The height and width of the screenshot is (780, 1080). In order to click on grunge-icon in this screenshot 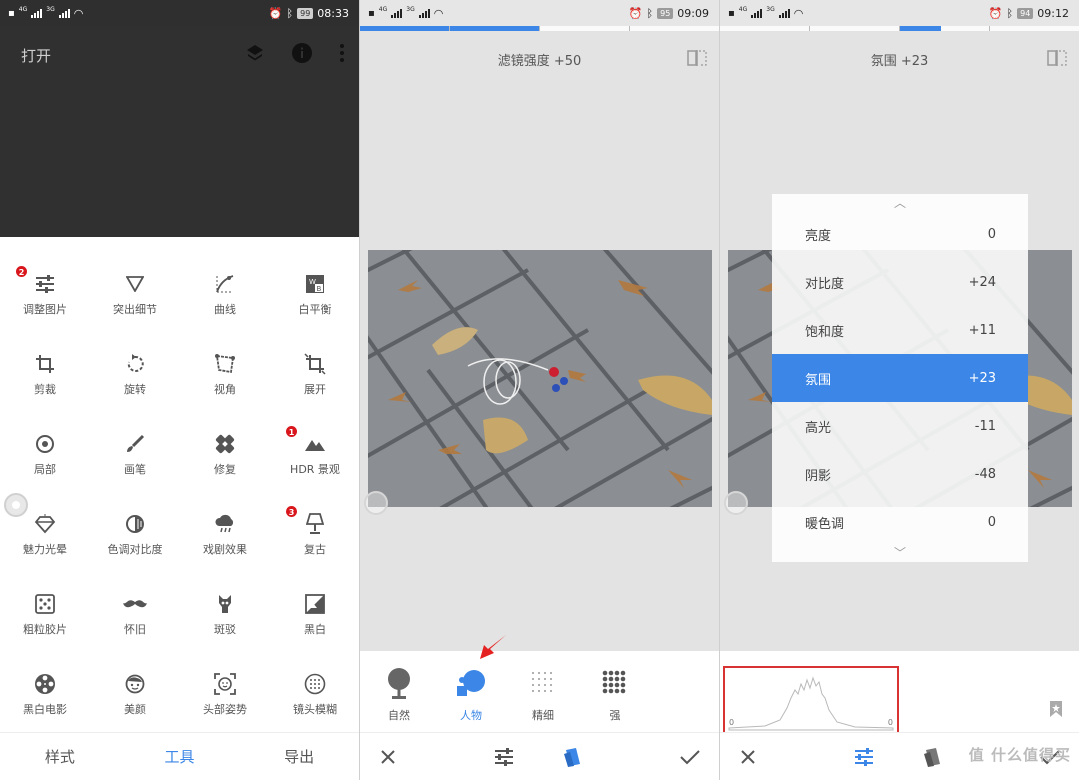, I will do `click(225, 604)`.